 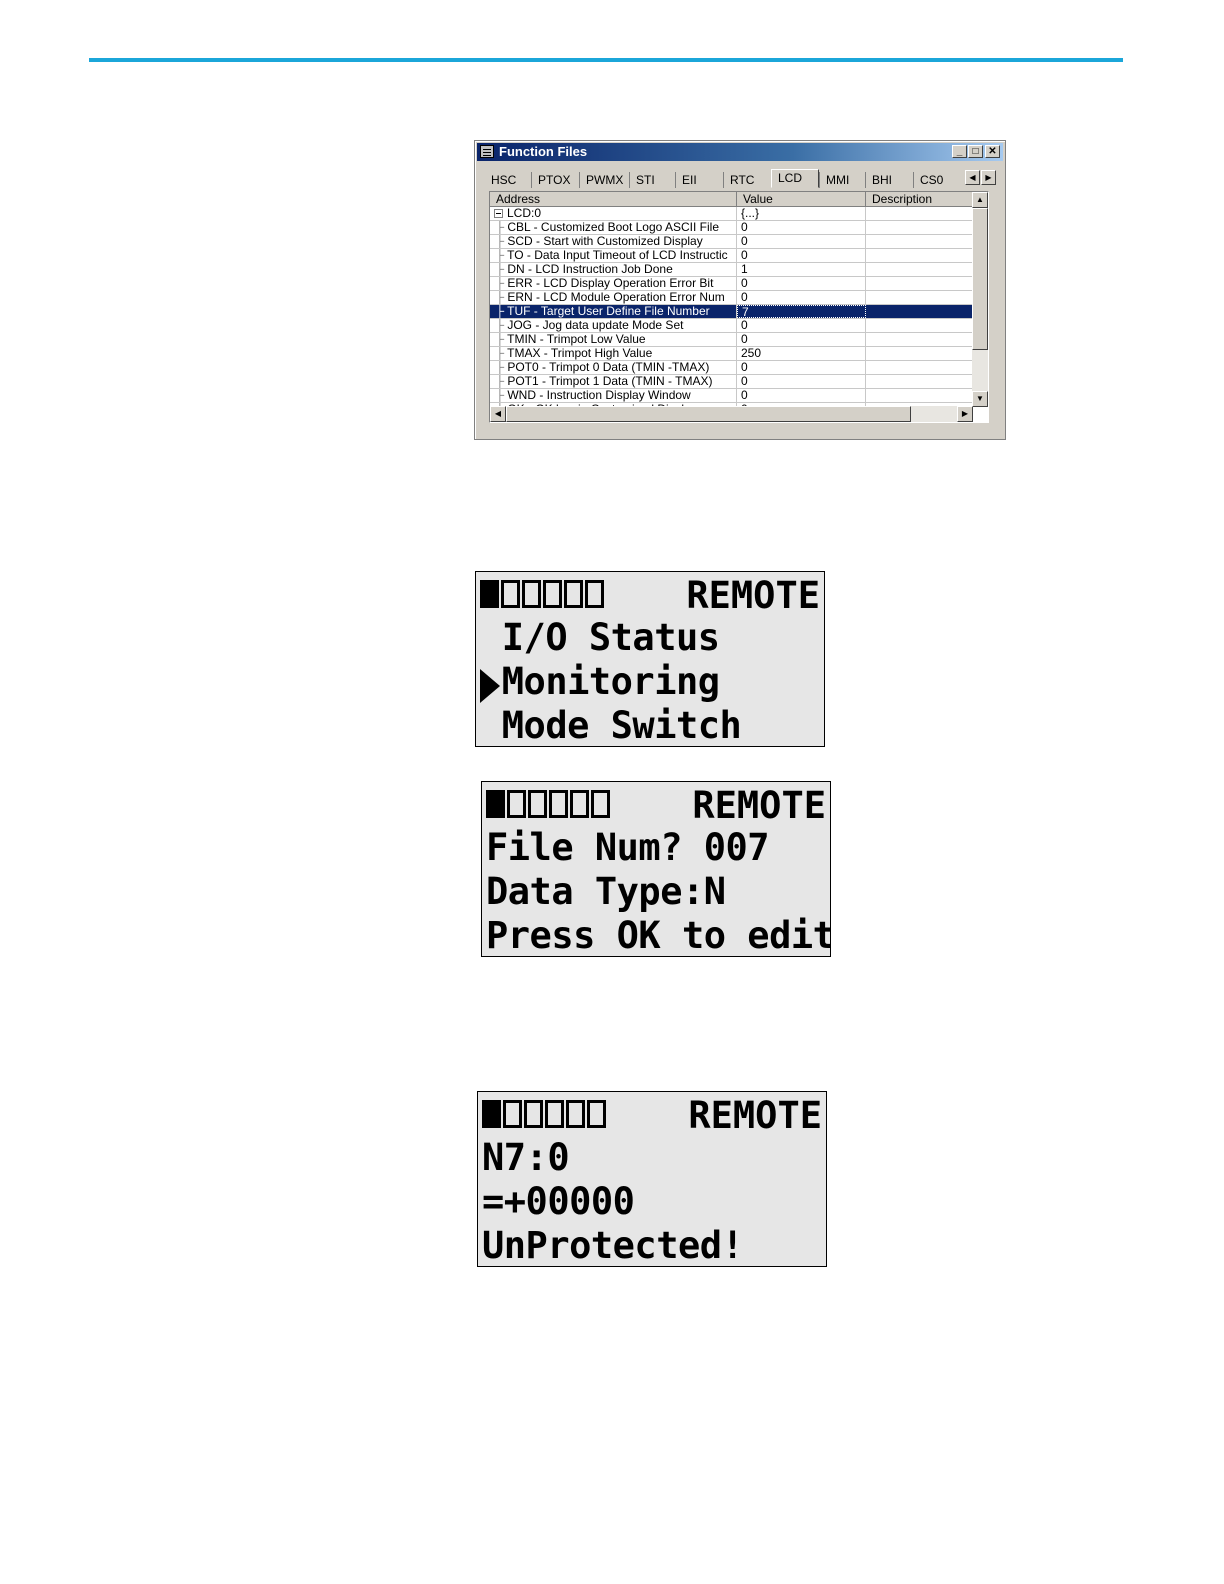 What do you see at coordinates (801, 213) in the screenshot?
I see `row-value: {...}` at bounding box center [801, 213].